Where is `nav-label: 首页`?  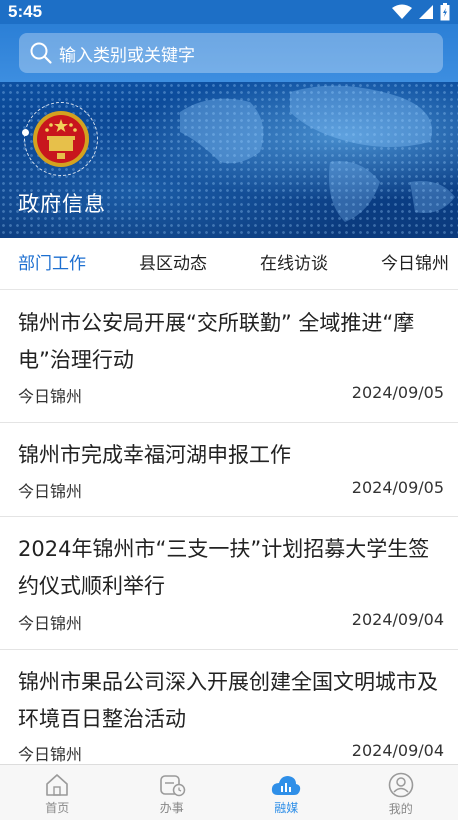
nav-label: 首页 is located at coordinates (57, 808).